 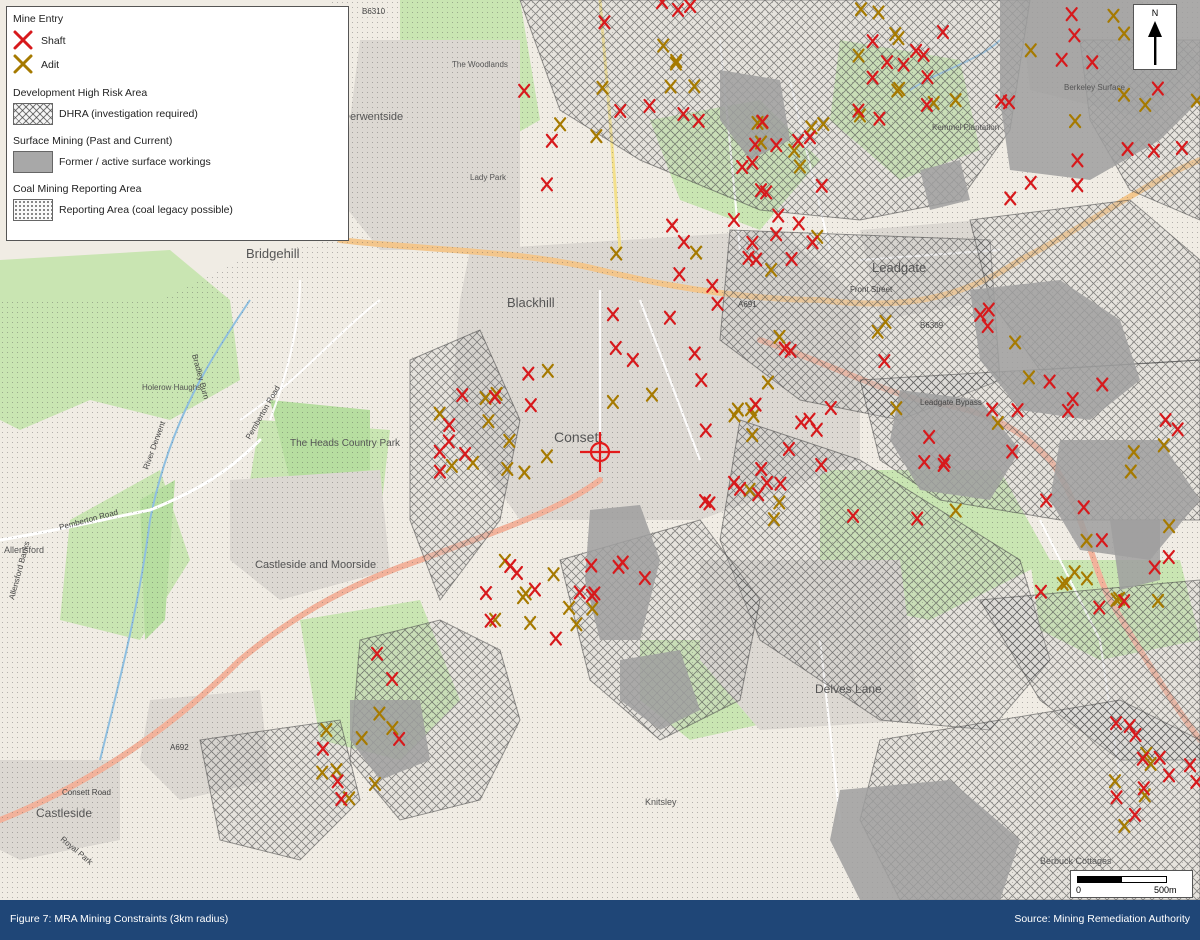 I want to click on place-label: Kemmel Plantation, so click(x=965, y=127).